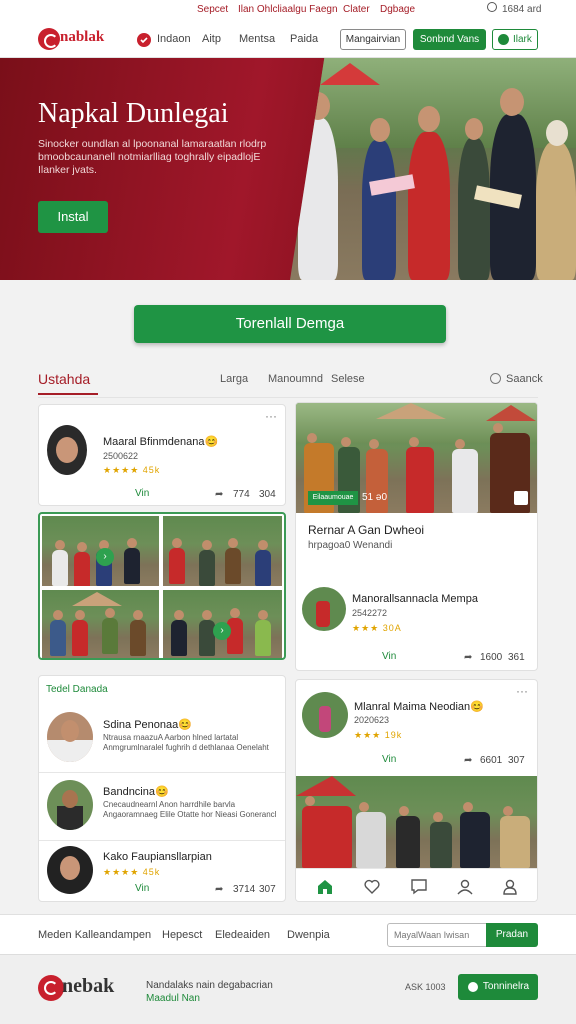 The image size is (576, 1024). Describe the element at coordinates (160, 441) in the screenshot. I see `author-name: Maaral Bfinmdenana😊` at that location.